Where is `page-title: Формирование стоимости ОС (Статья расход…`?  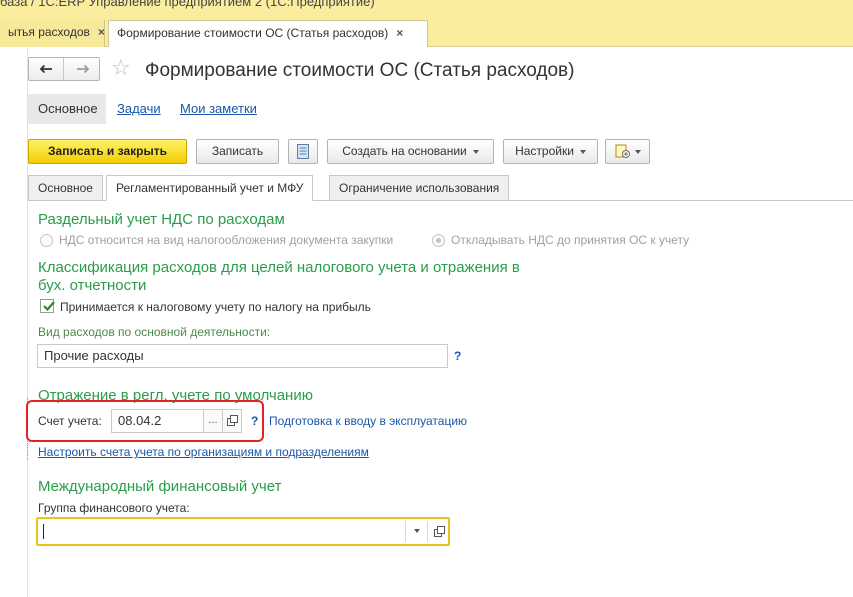
page-title: Формирование стоимости ОС (Статья расход… is located at coordinates (360, 70).